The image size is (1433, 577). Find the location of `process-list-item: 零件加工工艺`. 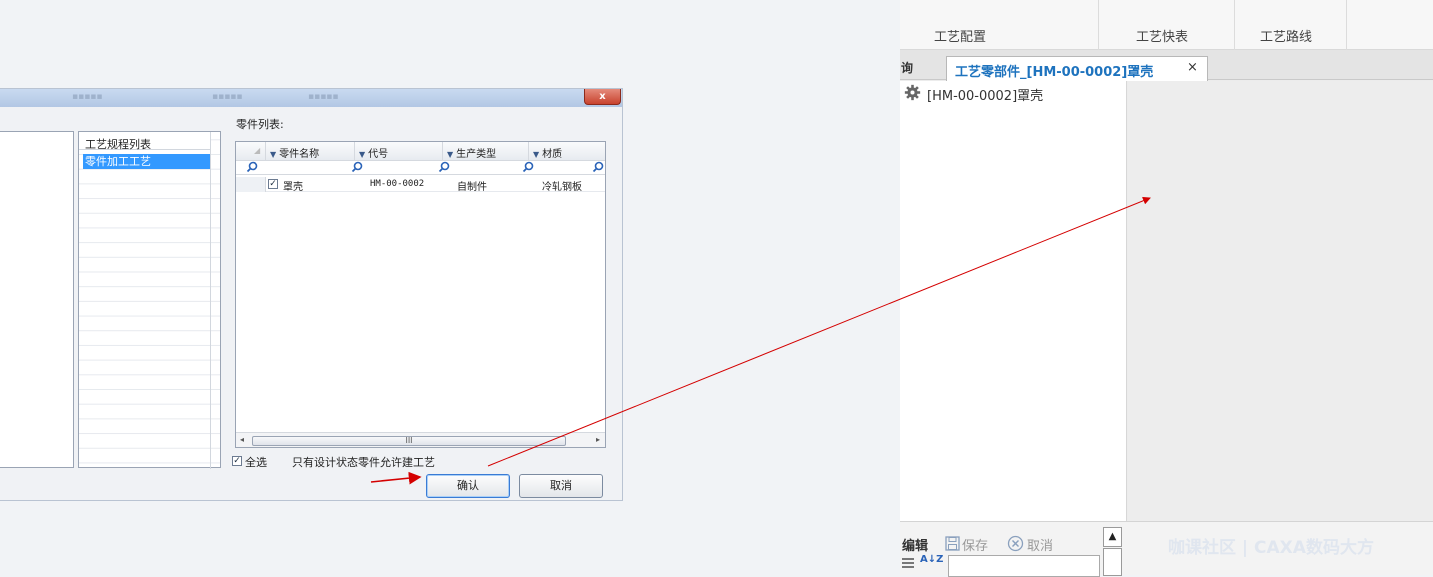

process-list-item: 零件加工工艺 is located at coordinates (146, 161).